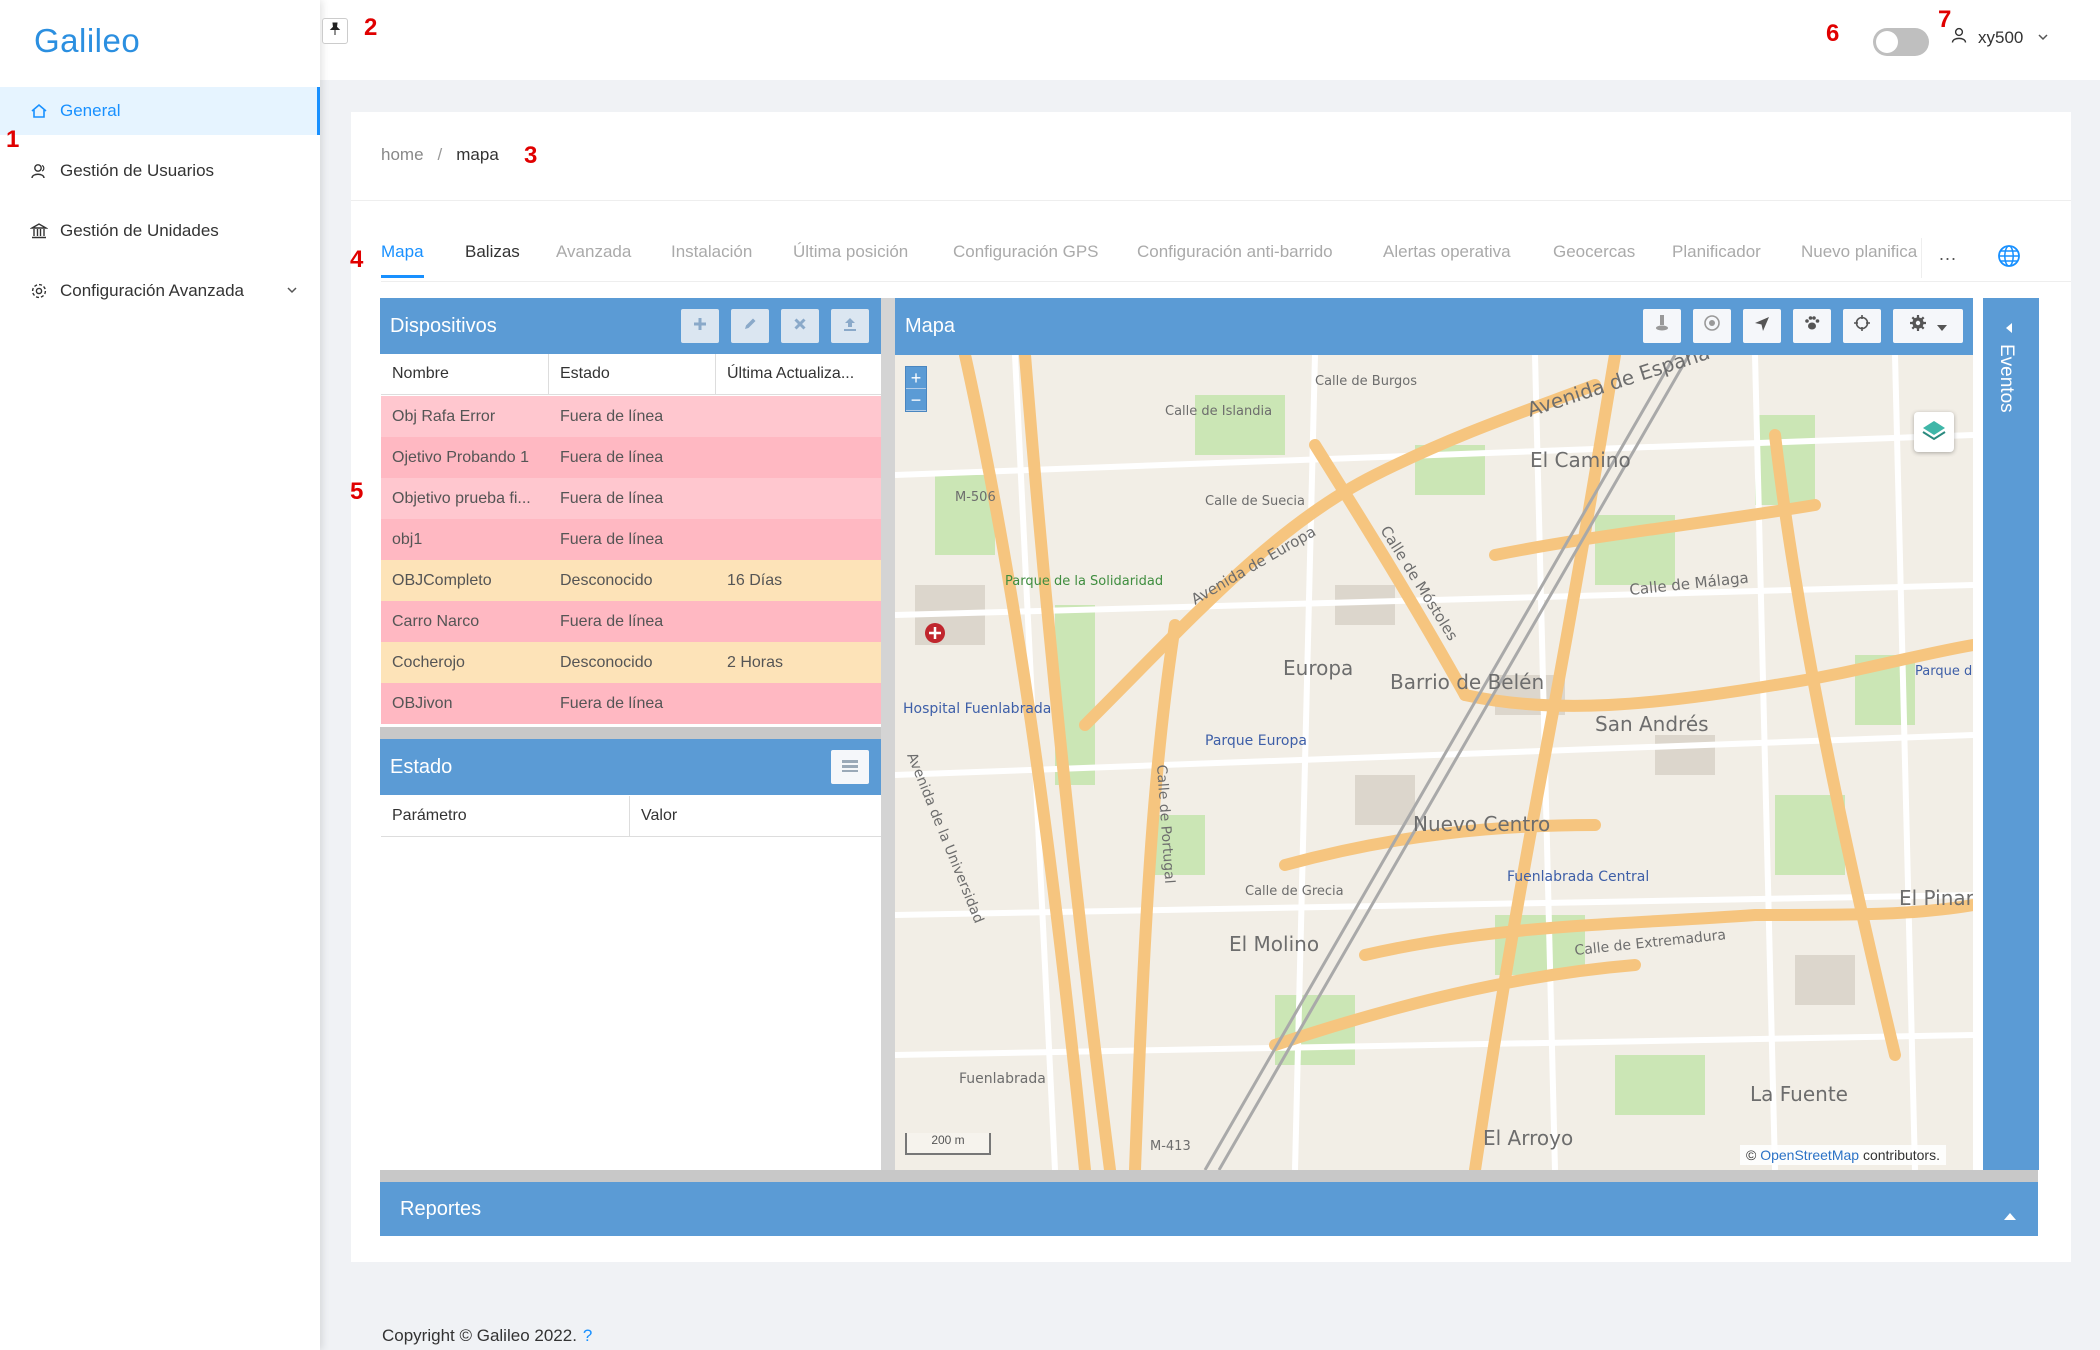  What do you see at coordinates (593, 252) in the screenshot?
I see `tab-avanzada: Avanzada` at bounding box center [593, 252].